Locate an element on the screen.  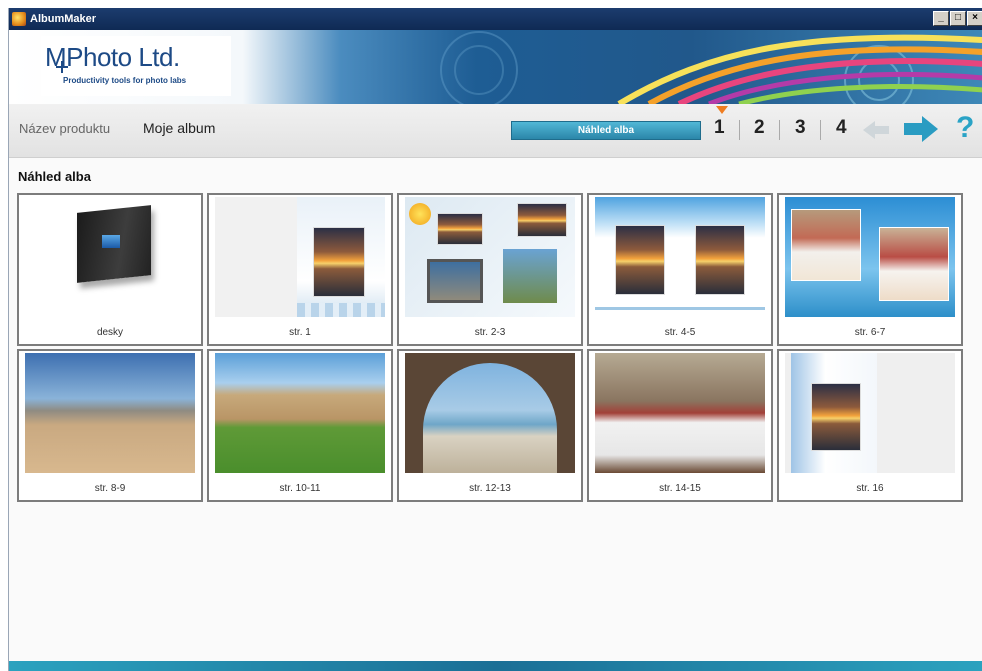
maximize-button: □ is located at coordinates (958, 18).